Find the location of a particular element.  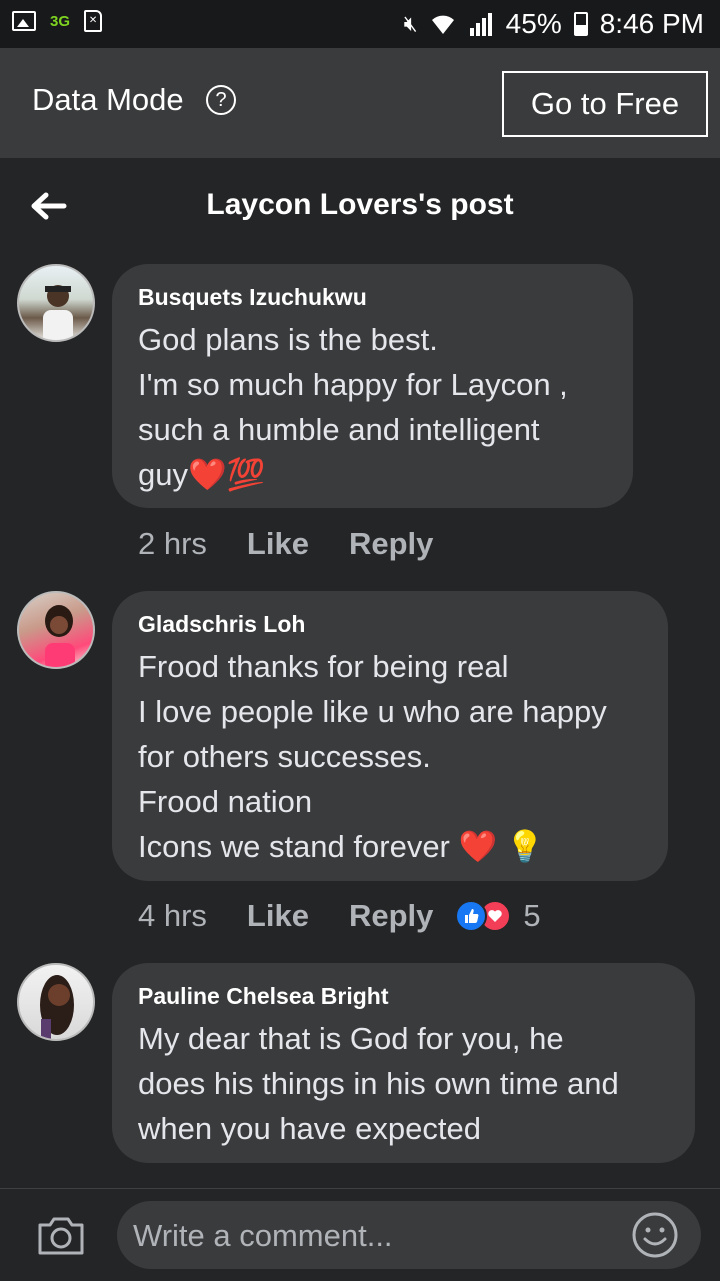

clock: 8:46 PM is located at coordinates (651, 23).